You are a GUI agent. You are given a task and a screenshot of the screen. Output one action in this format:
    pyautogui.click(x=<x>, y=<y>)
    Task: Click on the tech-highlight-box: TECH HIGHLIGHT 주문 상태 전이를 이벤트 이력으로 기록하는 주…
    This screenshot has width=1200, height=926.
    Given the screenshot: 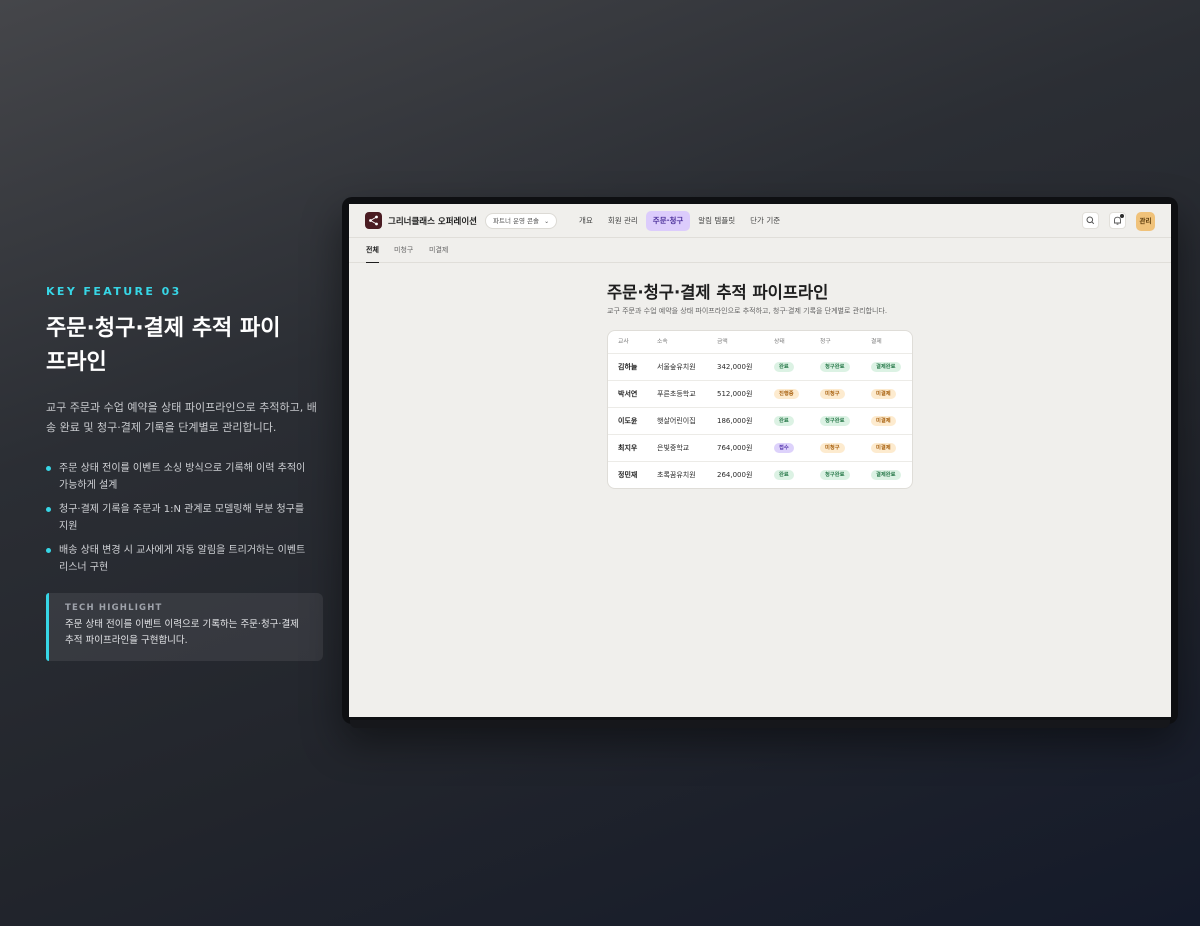 What is the action you would take?
    pyautogui.click(x=184, y=627)
    